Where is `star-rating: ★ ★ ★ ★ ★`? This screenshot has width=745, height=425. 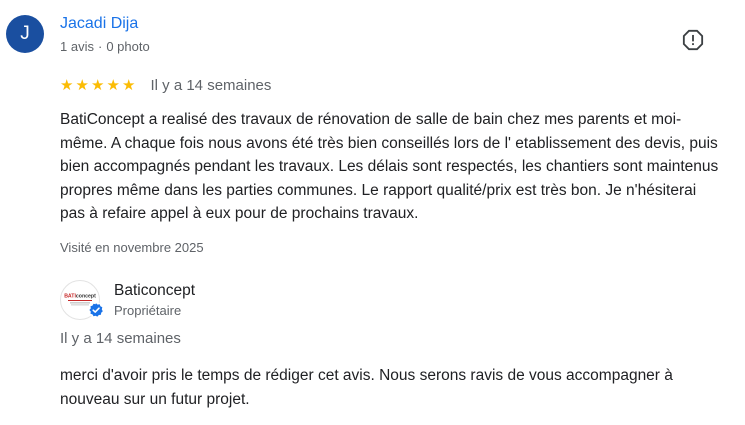
star-rating: ★ ★ ★ ★ ★ is located at coordinates (99, 85).